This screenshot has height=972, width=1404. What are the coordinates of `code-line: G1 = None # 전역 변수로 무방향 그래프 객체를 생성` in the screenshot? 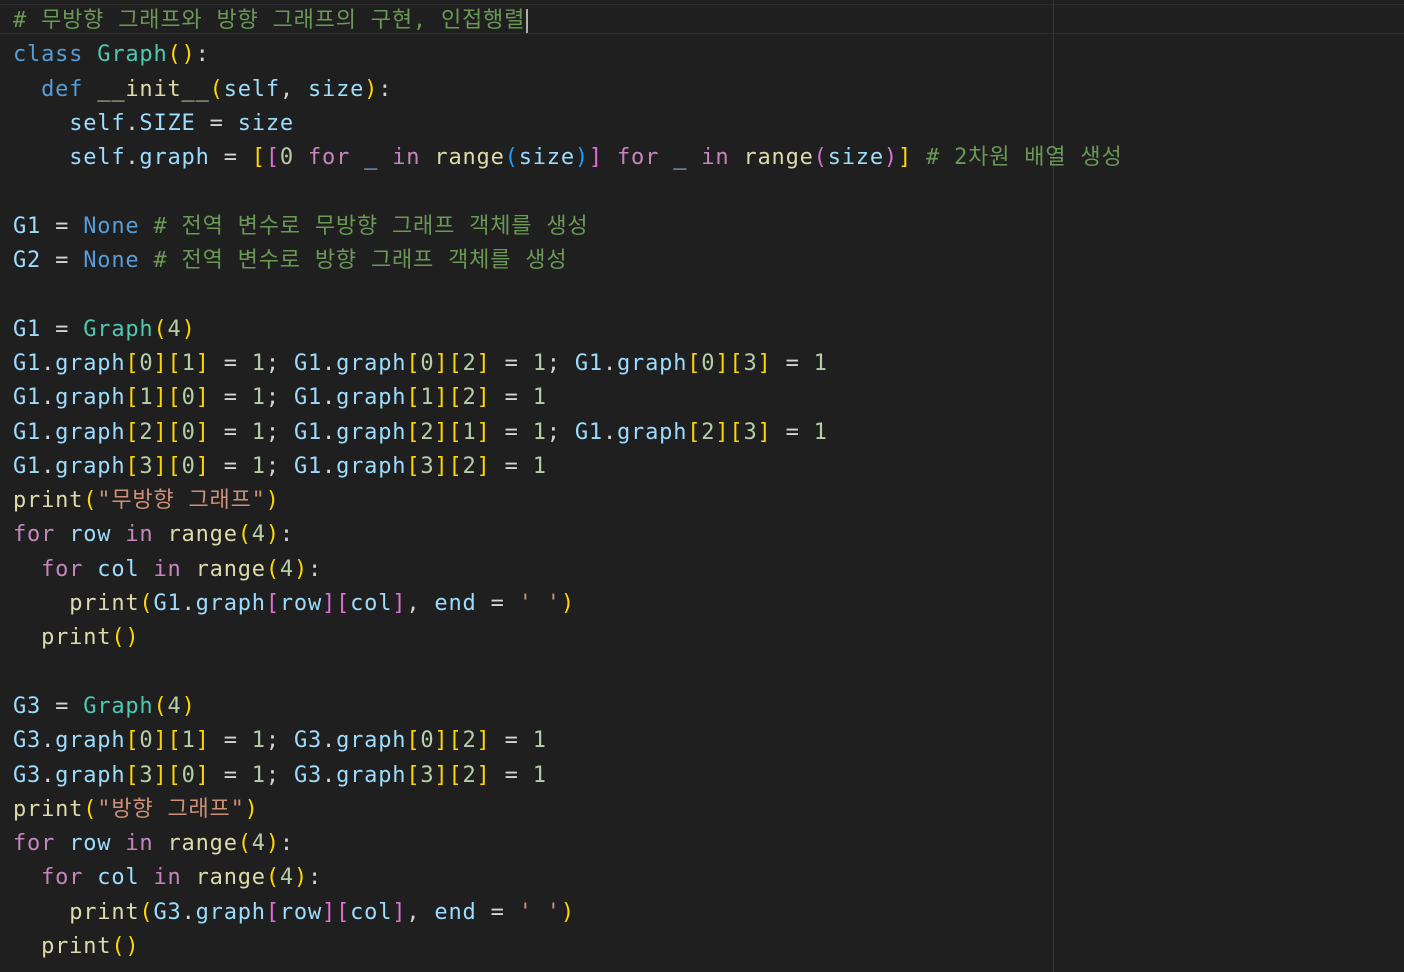 It's located at (568, 227).